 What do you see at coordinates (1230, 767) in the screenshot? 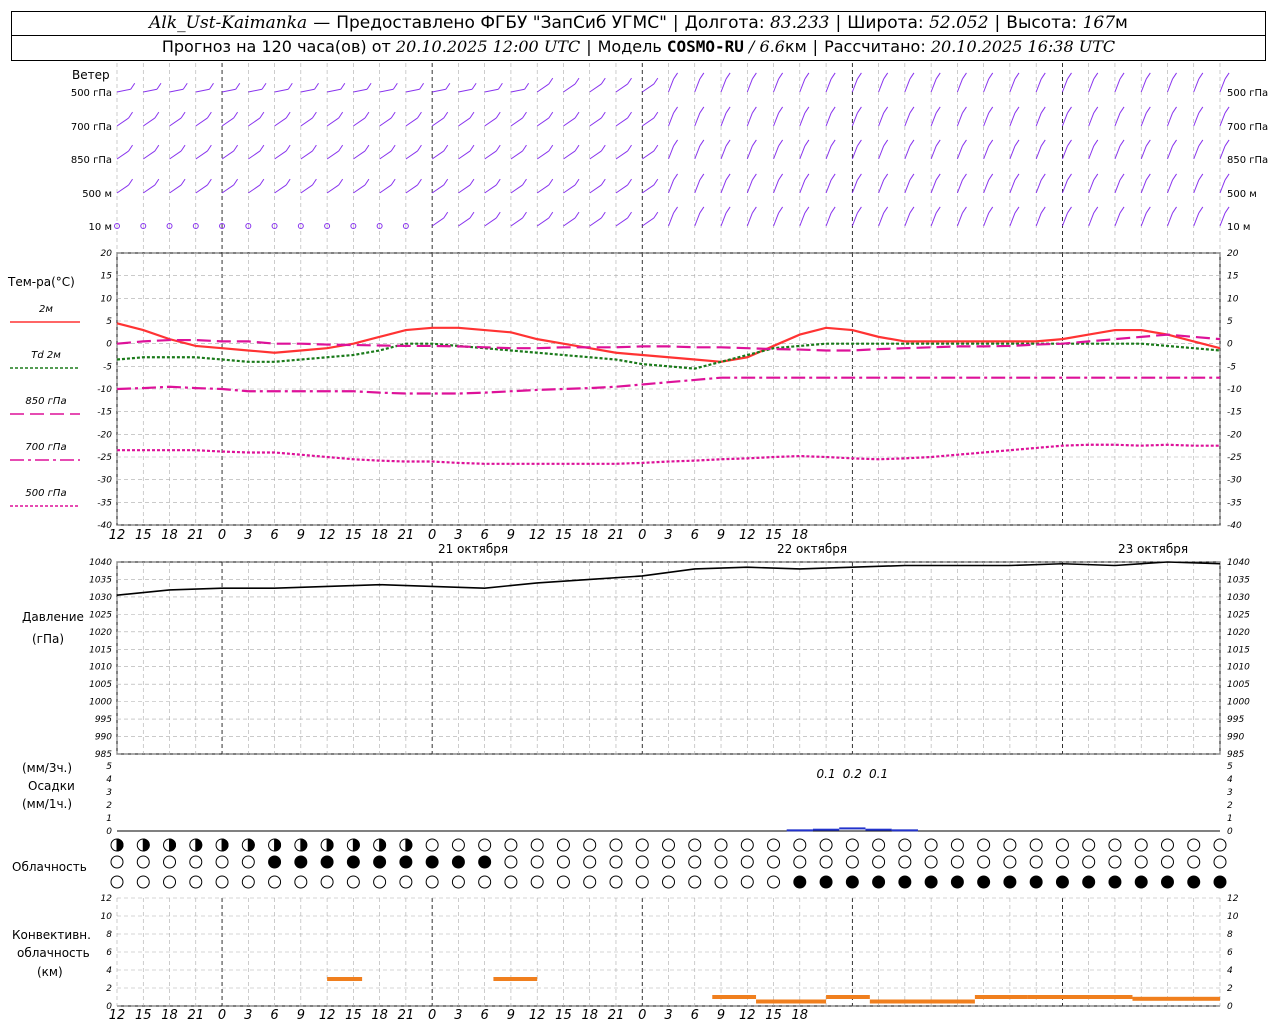
I see `precip-ytick-right: 5` at bounding box center [1230, 767].